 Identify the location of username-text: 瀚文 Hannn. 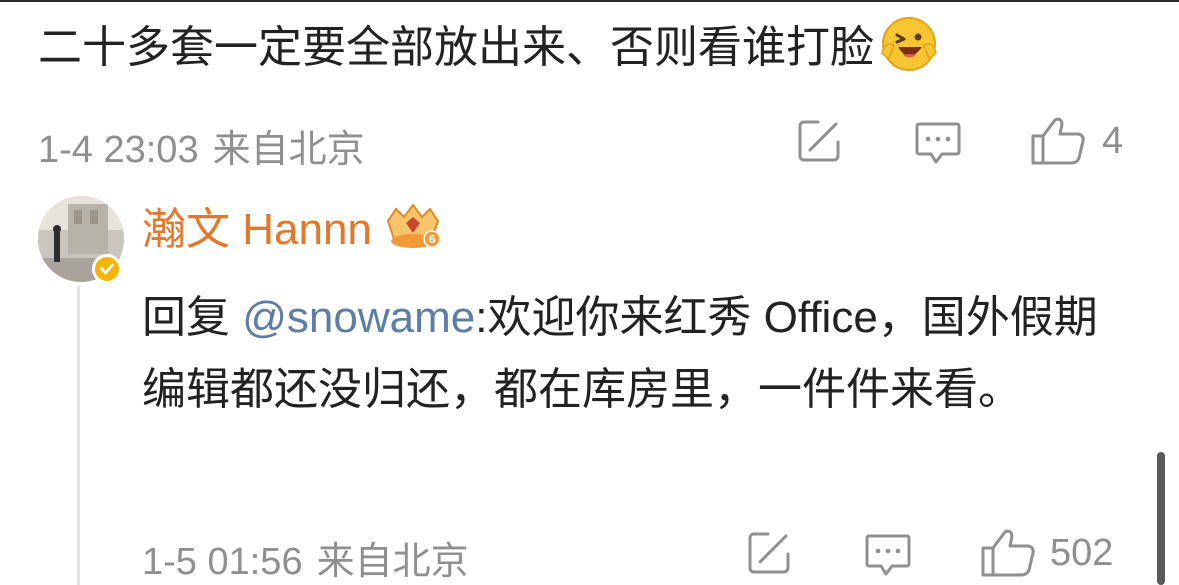
(257, 229).